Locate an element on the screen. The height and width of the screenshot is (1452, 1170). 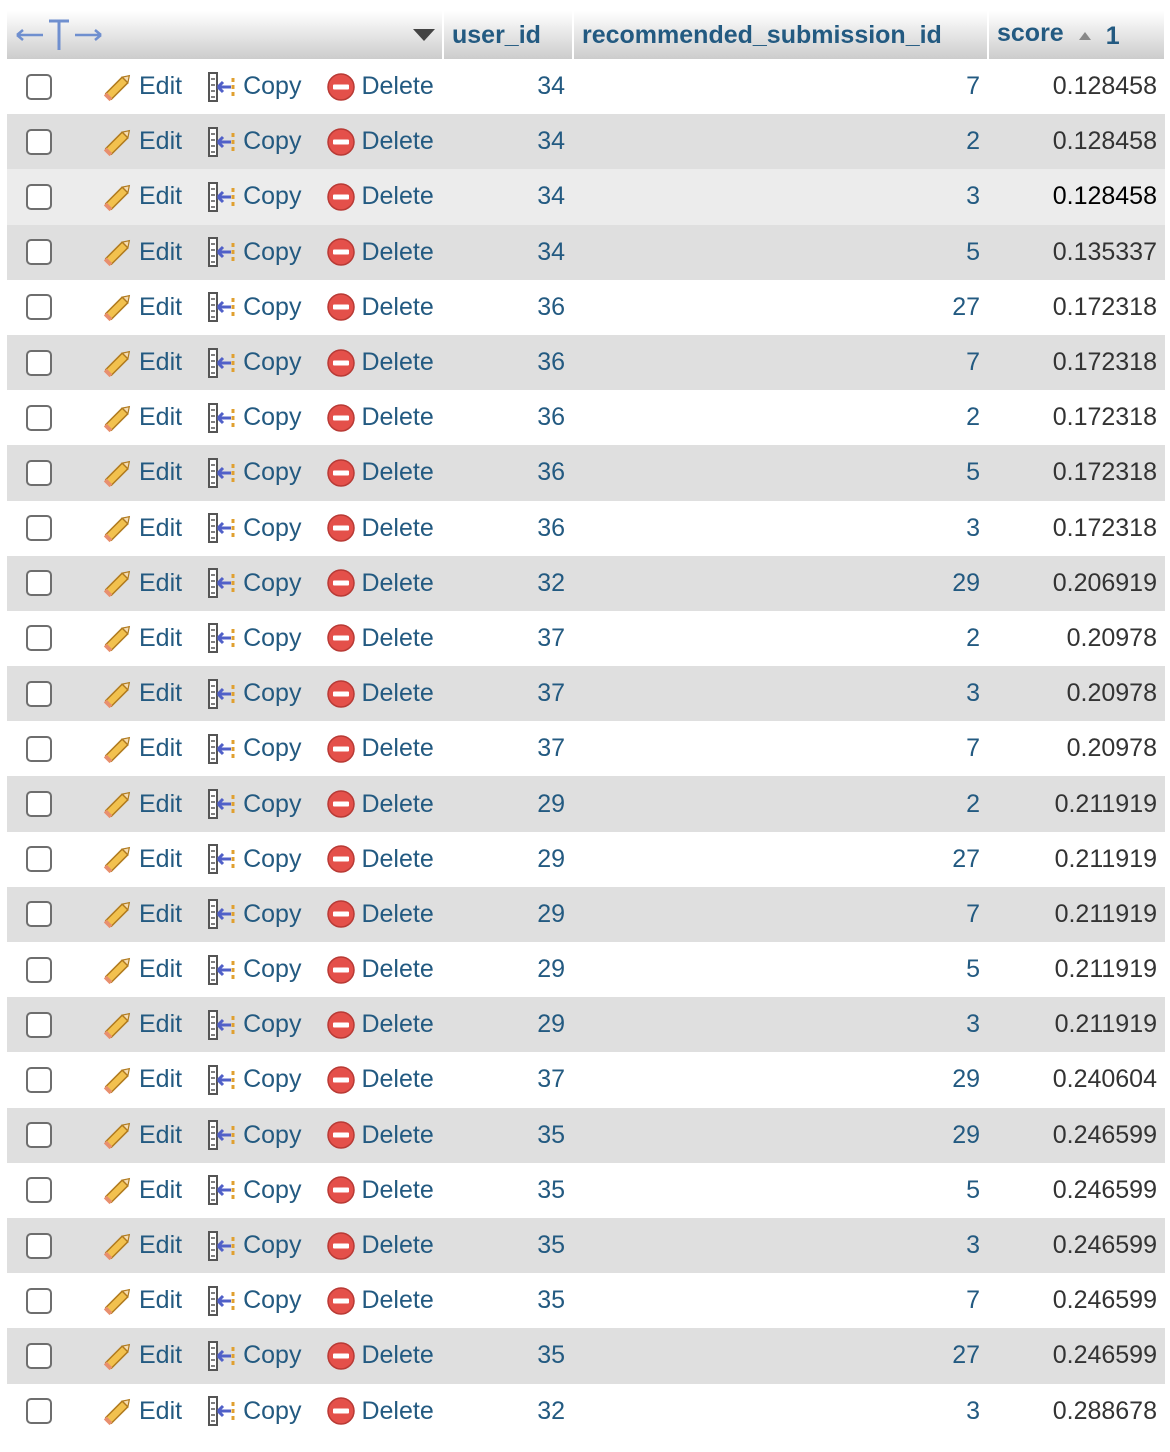
user-id-cell: 32 is located at coordinates (508, 1411).